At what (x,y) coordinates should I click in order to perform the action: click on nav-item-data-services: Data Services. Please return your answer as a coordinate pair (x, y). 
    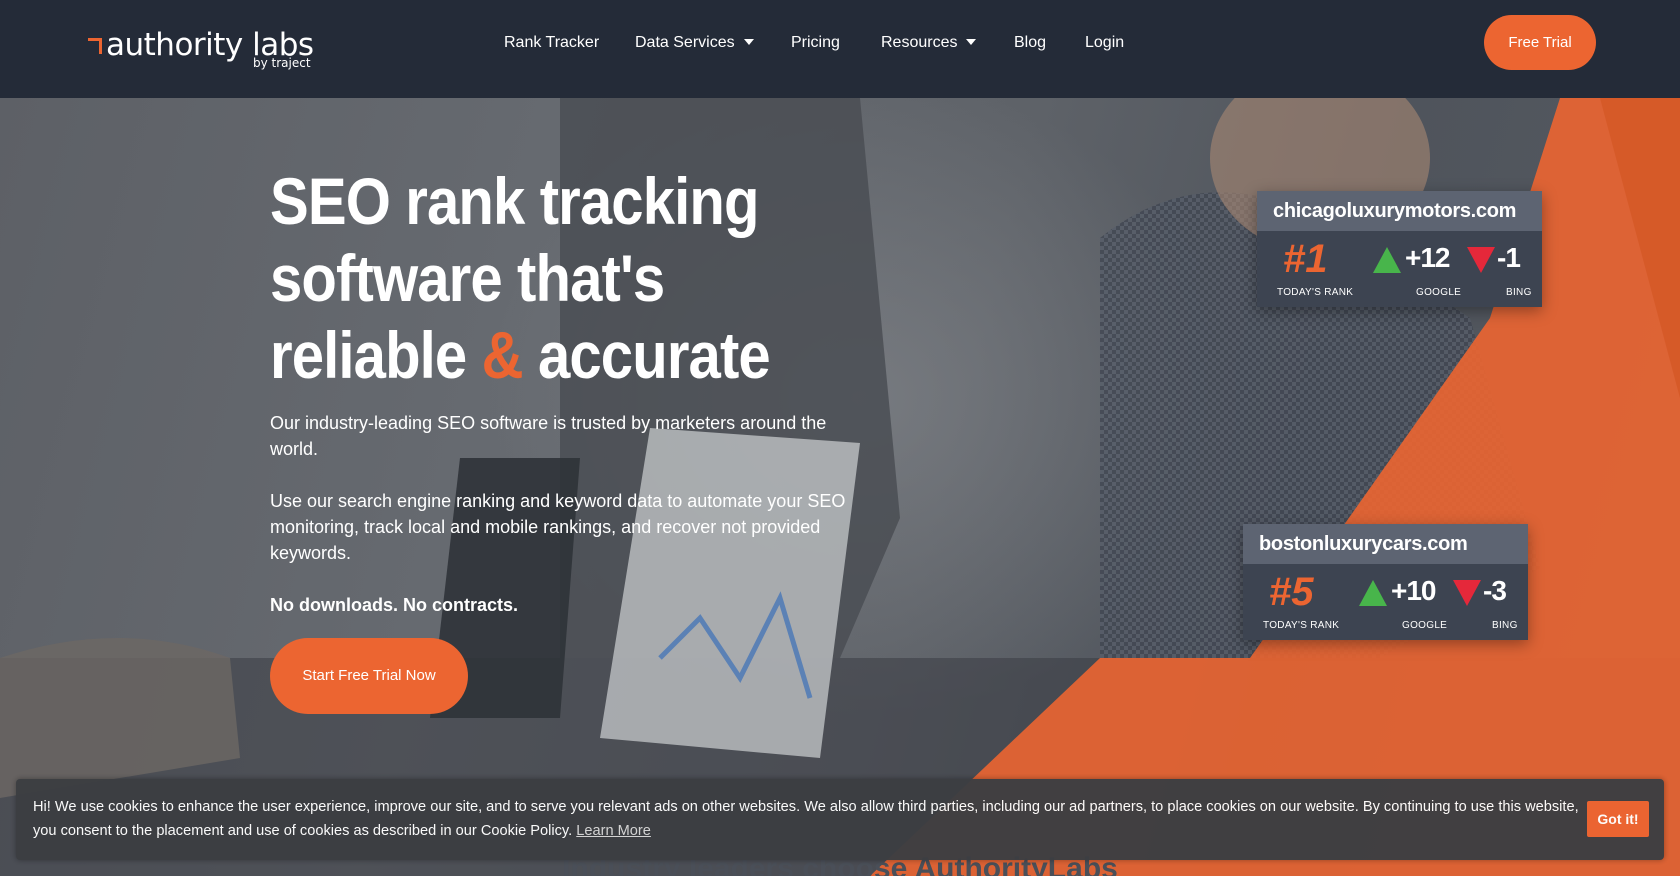
    Looking at the image, I should click on (694, 43).